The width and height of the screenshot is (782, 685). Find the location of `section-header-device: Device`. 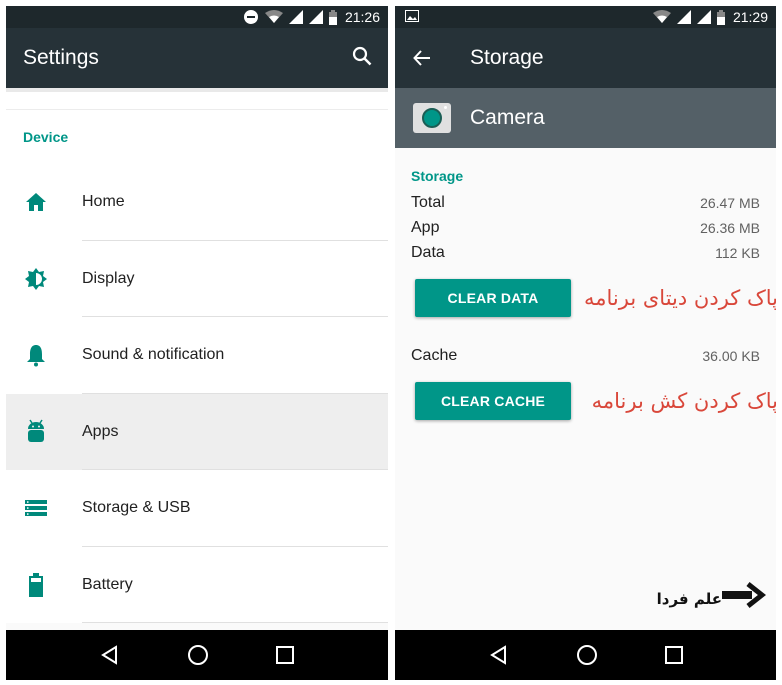

section-header-device: Device is located at coordinates (197, 137).